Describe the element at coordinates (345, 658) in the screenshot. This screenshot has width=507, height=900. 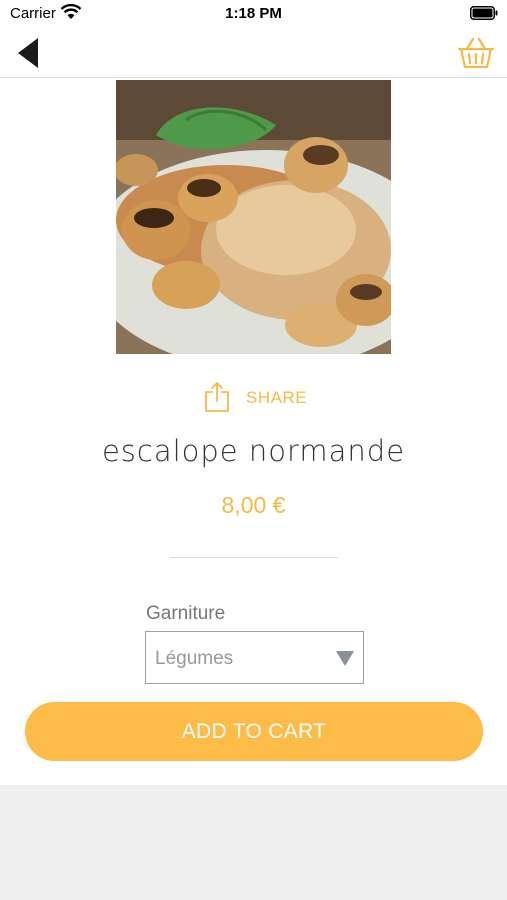
I see `dropdown-arrow-icon` at that location.